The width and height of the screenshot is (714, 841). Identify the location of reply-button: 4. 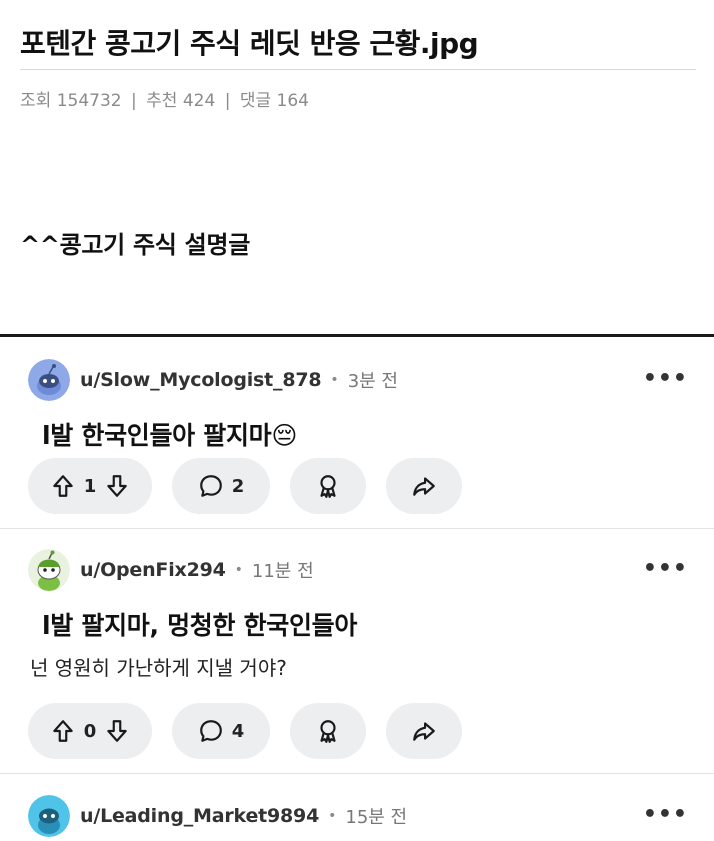
(221, 731).